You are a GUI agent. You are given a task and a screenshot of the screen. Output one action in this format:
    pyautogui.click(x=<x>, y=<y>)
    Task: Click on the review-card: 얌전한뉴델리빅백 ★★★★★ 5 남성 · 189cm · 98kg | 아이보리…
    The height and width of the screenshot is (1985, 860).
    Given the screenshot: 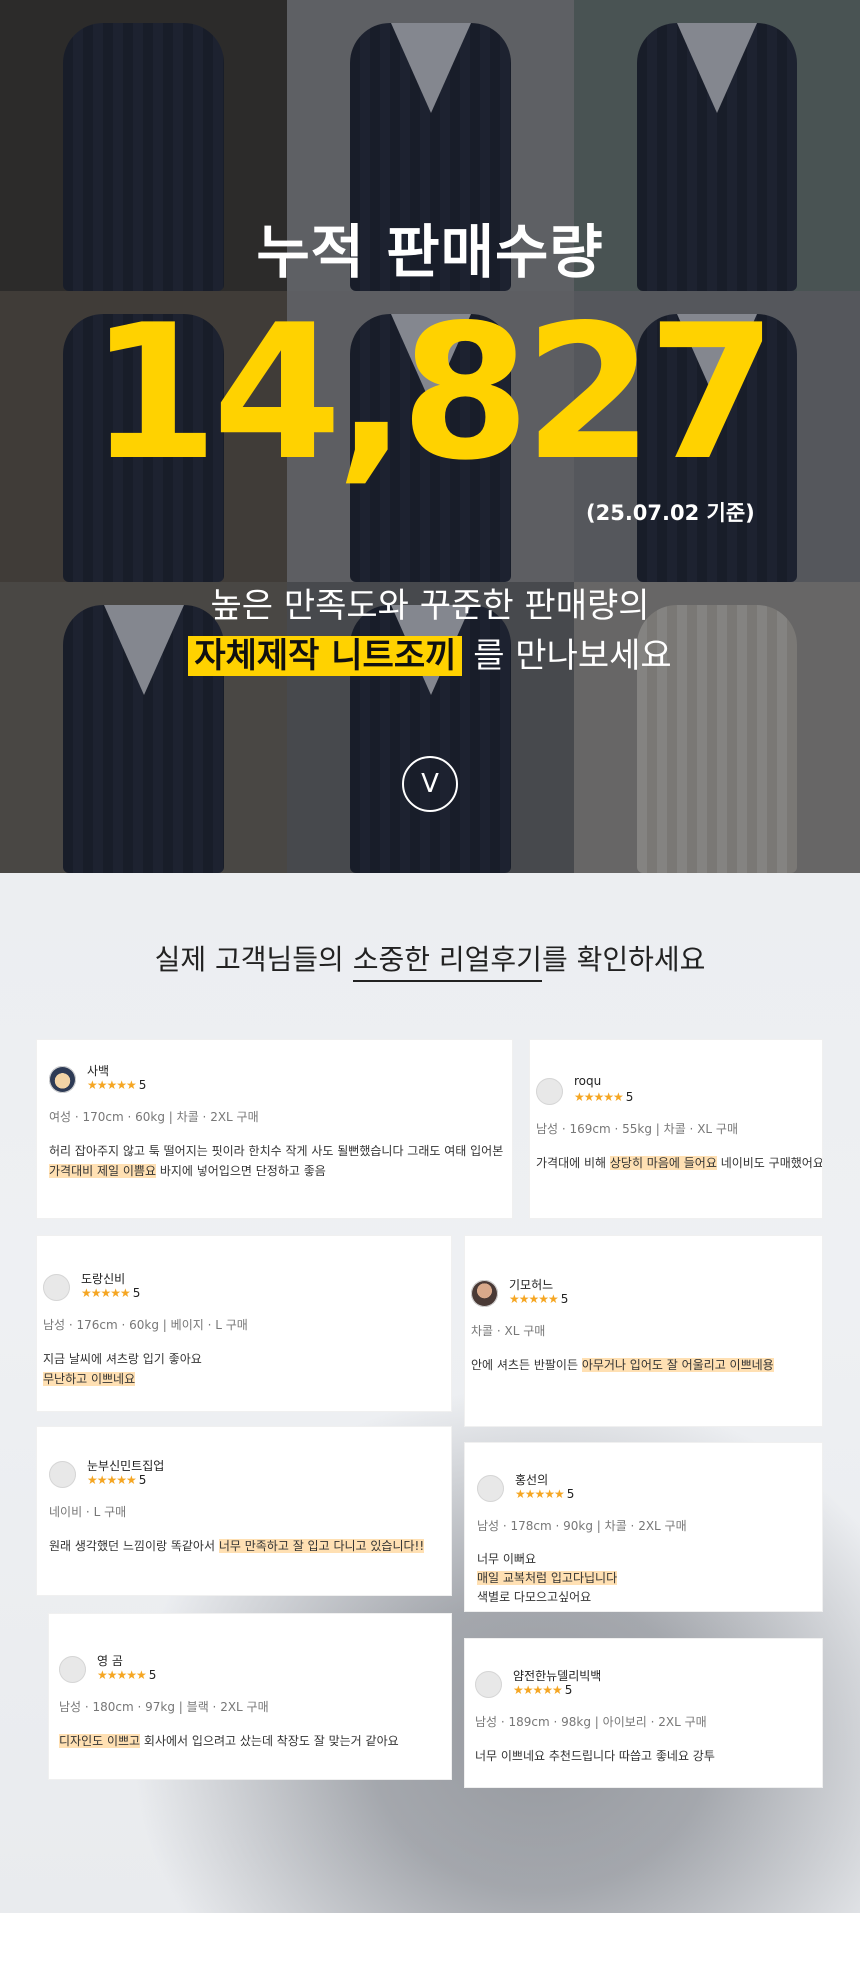 What is the action you would take?
    pyautogui.click(x=643, y=1713)
    